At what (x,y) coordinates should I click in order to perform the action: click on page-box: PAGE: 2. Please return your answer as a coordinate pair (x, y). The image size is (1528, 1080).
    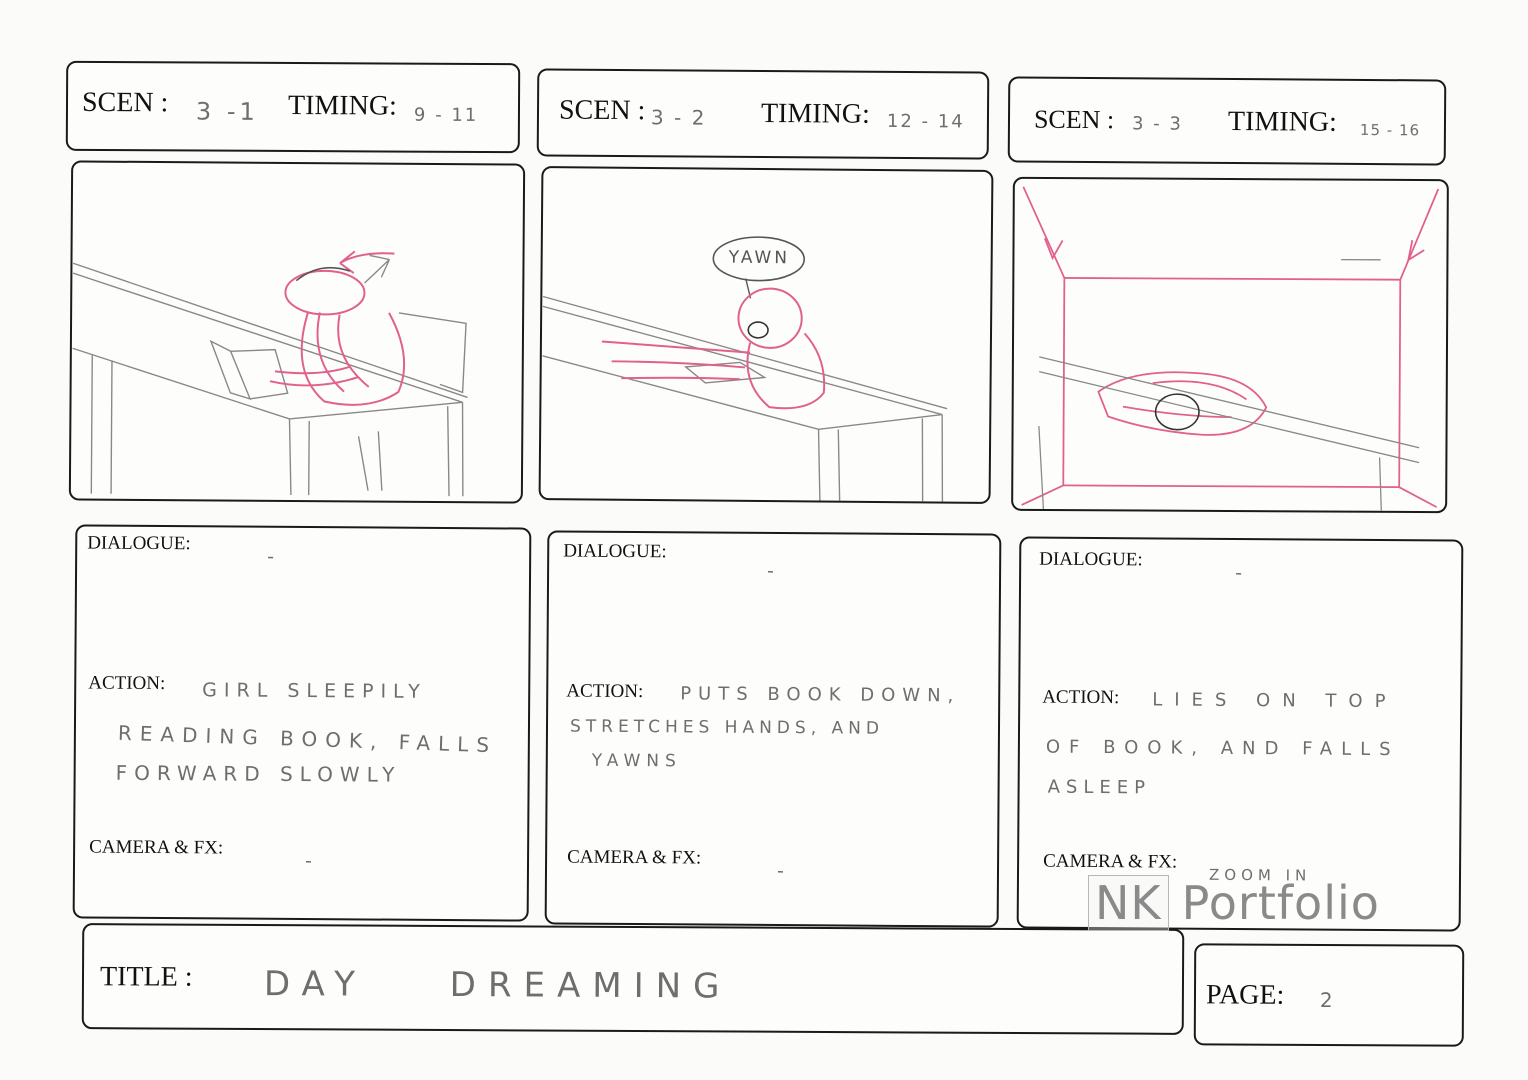
    Looking at the image, I should click on (1329, 995).